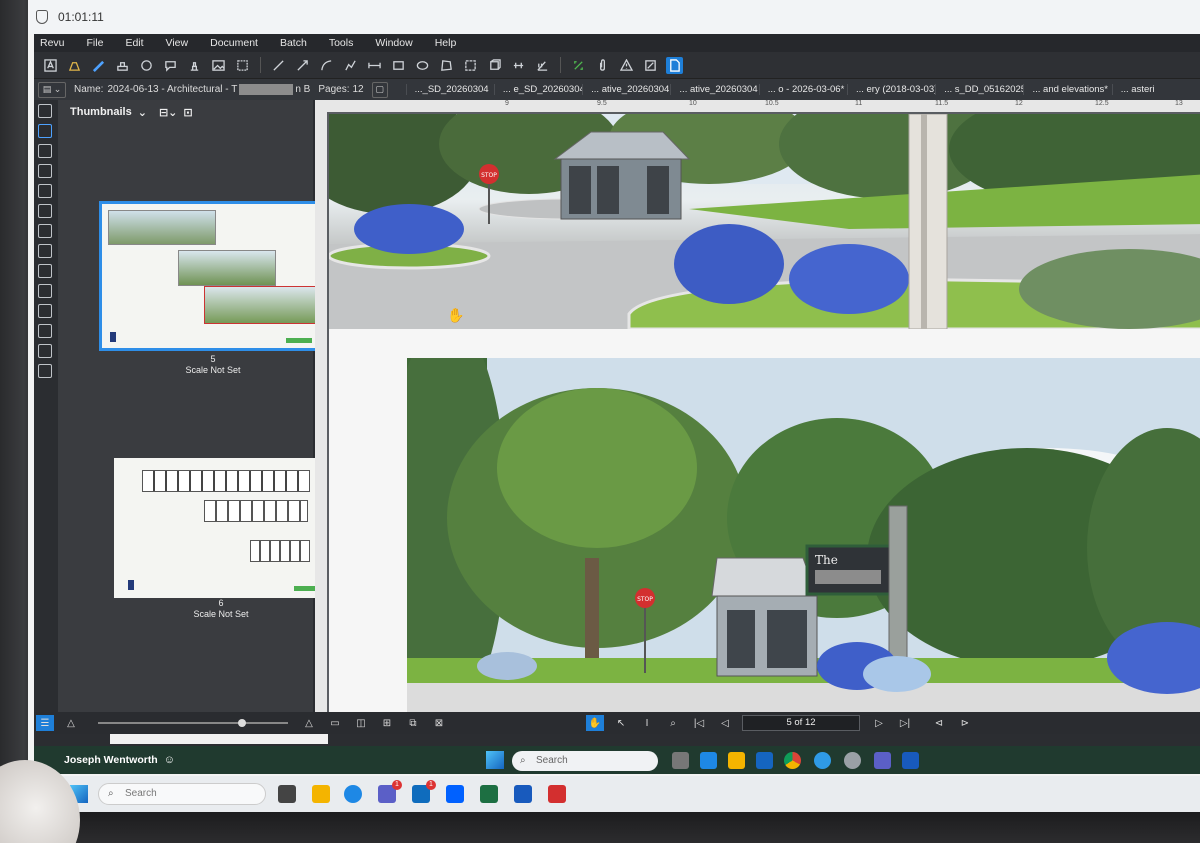  Describe the element at coordinates (170, 65) in the screenshot. I see `callout-icon` at that location.